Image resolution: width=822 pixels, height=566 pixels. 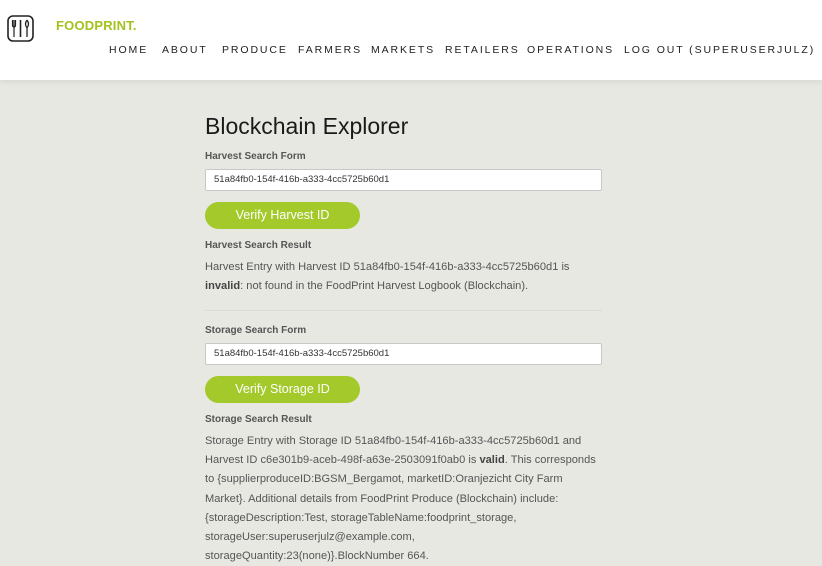 I want to click on nav-farmers: FARMERS, so click(x=330, y=50).